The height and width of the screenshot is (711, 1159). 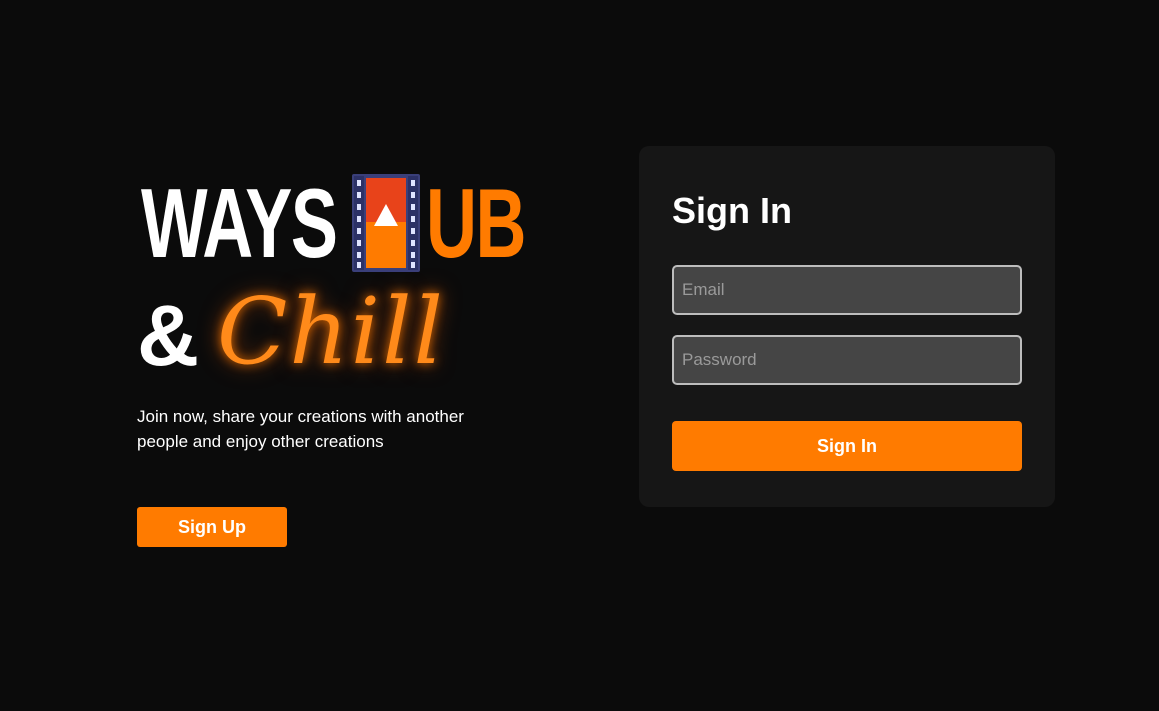 I want to click on film-strip-play-icon, so click(x=386, y=223).